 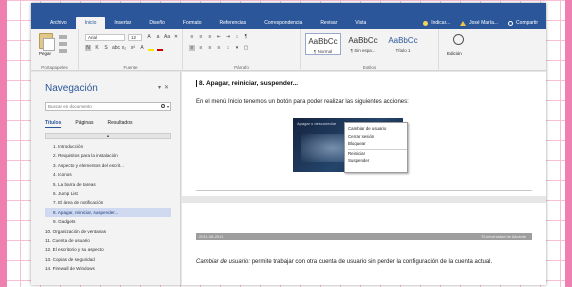 I want to click on share-button: Compartir, so click(x=527, y=23).